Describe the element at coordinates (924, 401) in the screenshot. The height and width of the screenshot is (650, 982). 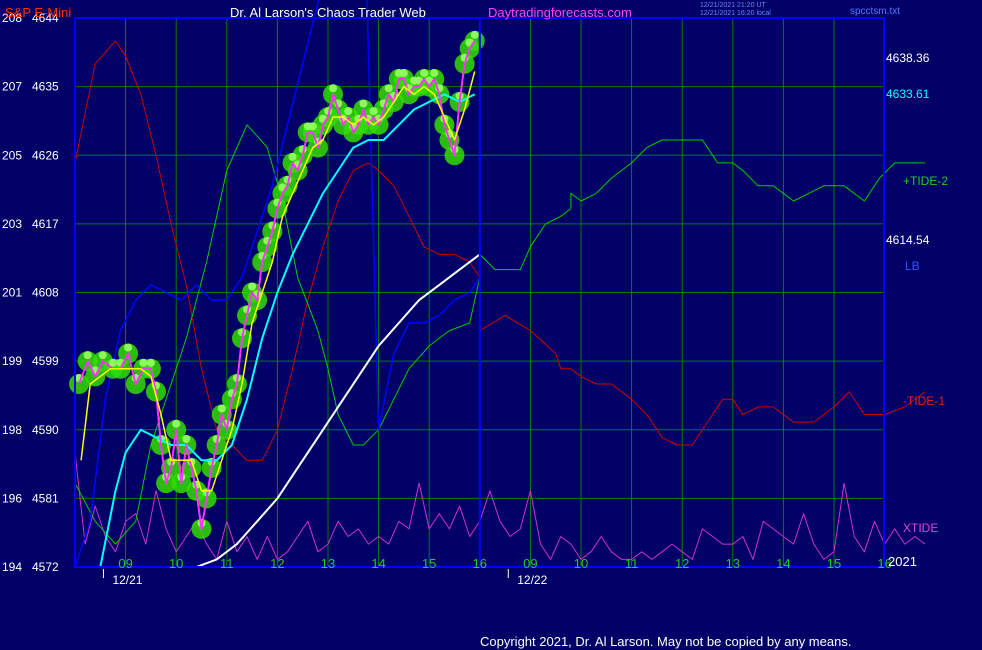
I see `tide-1-label: -TIDE-1` at that location.